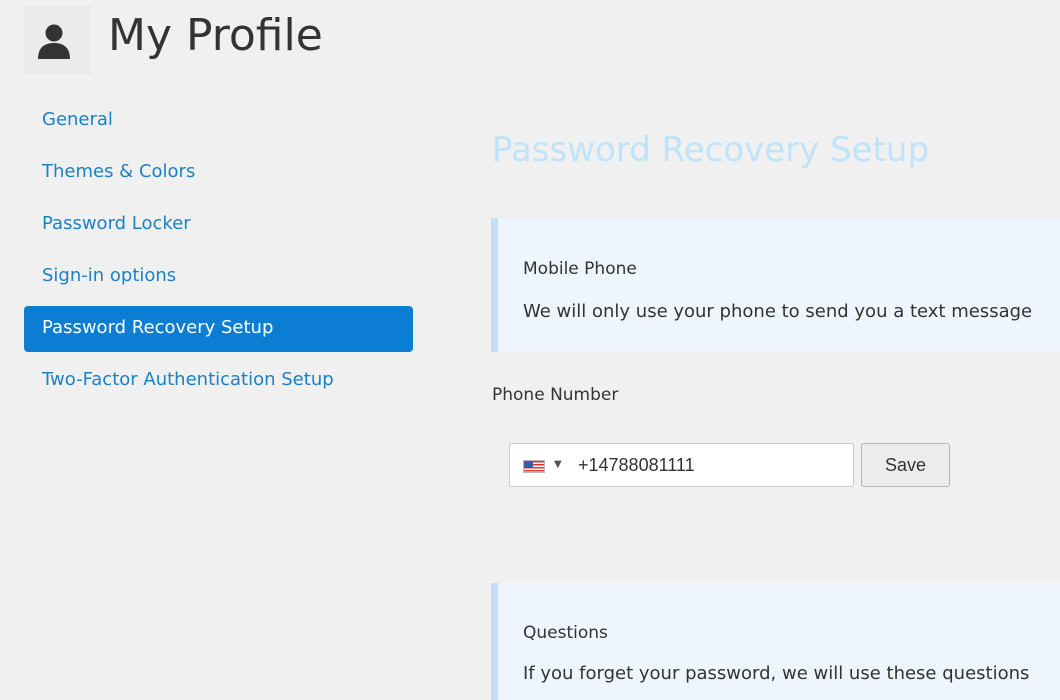 The image size is (1060, 700). What do you see at coordinates (905, 465) in the screenshot?
I see `save-button: Save` at bounding box center [905, 465].